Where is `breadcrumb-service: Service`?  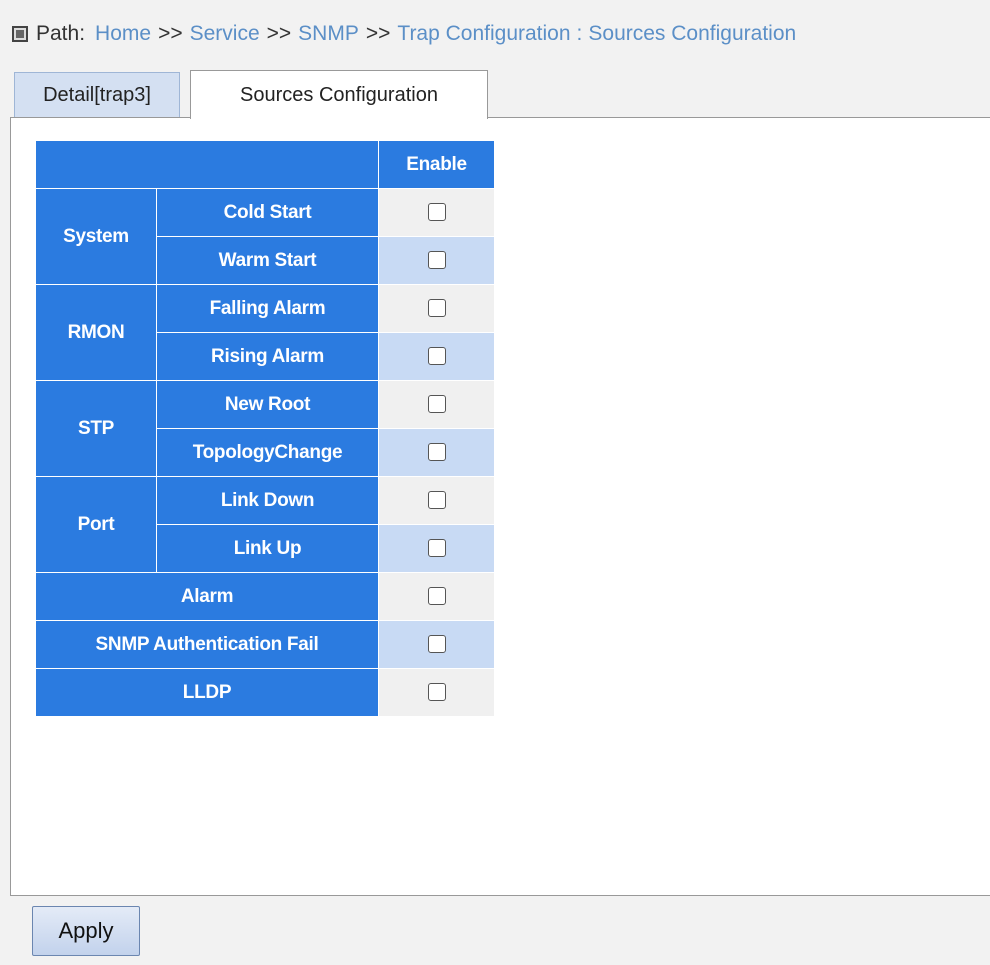
breadcrumb-service: Service is located at coordinates (225, 34).